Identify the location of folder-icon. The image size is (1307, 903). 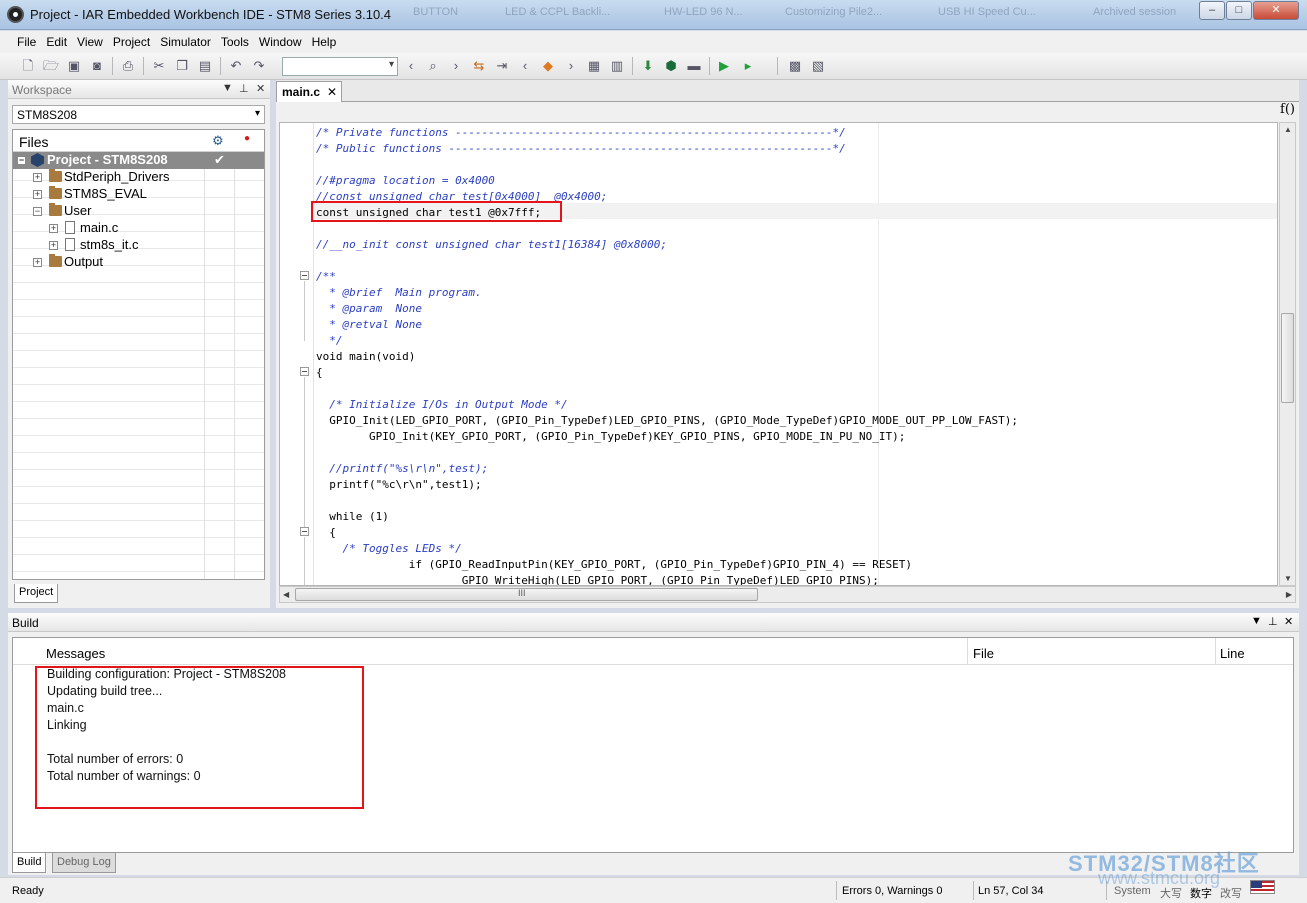
(55, 192).